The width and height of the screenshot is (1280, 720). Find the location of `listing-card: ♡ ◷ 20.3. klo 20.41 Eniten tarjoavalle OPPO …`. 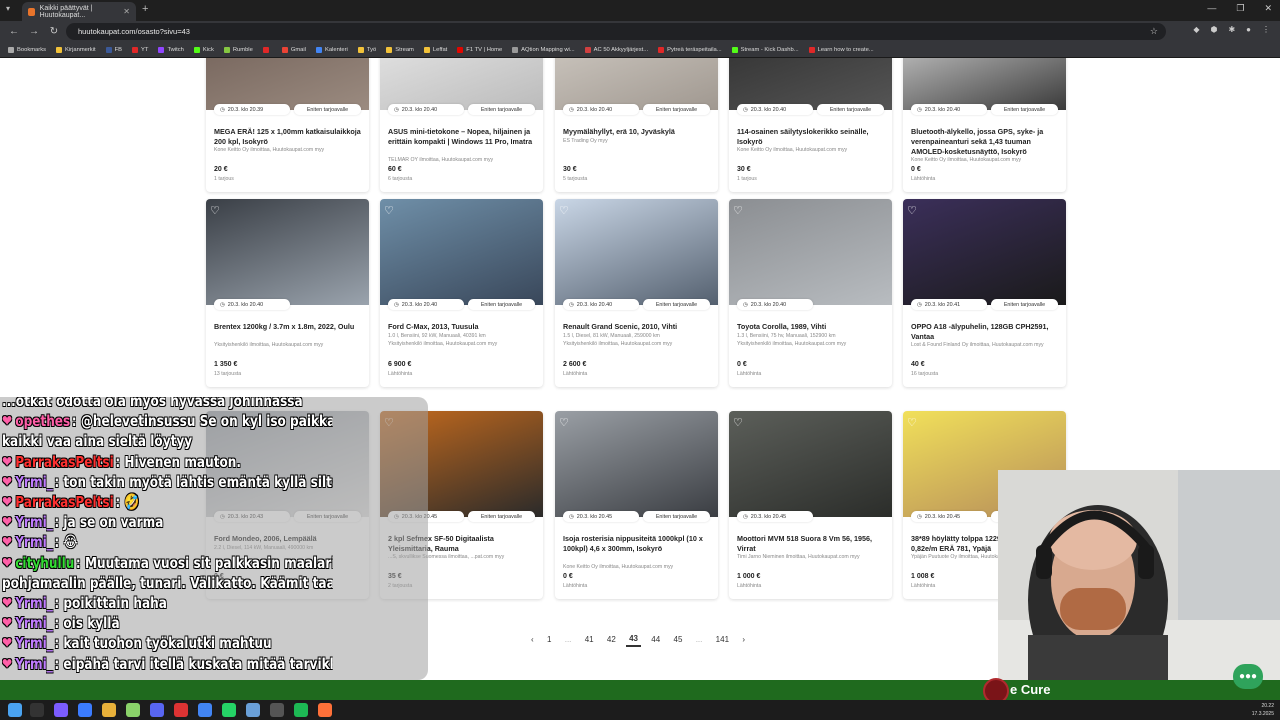

listing-card: ♡ ◷ 20.3. klo 20.41 Eniten tarjoavalle OPPO … is located at coordinates (984, 293).